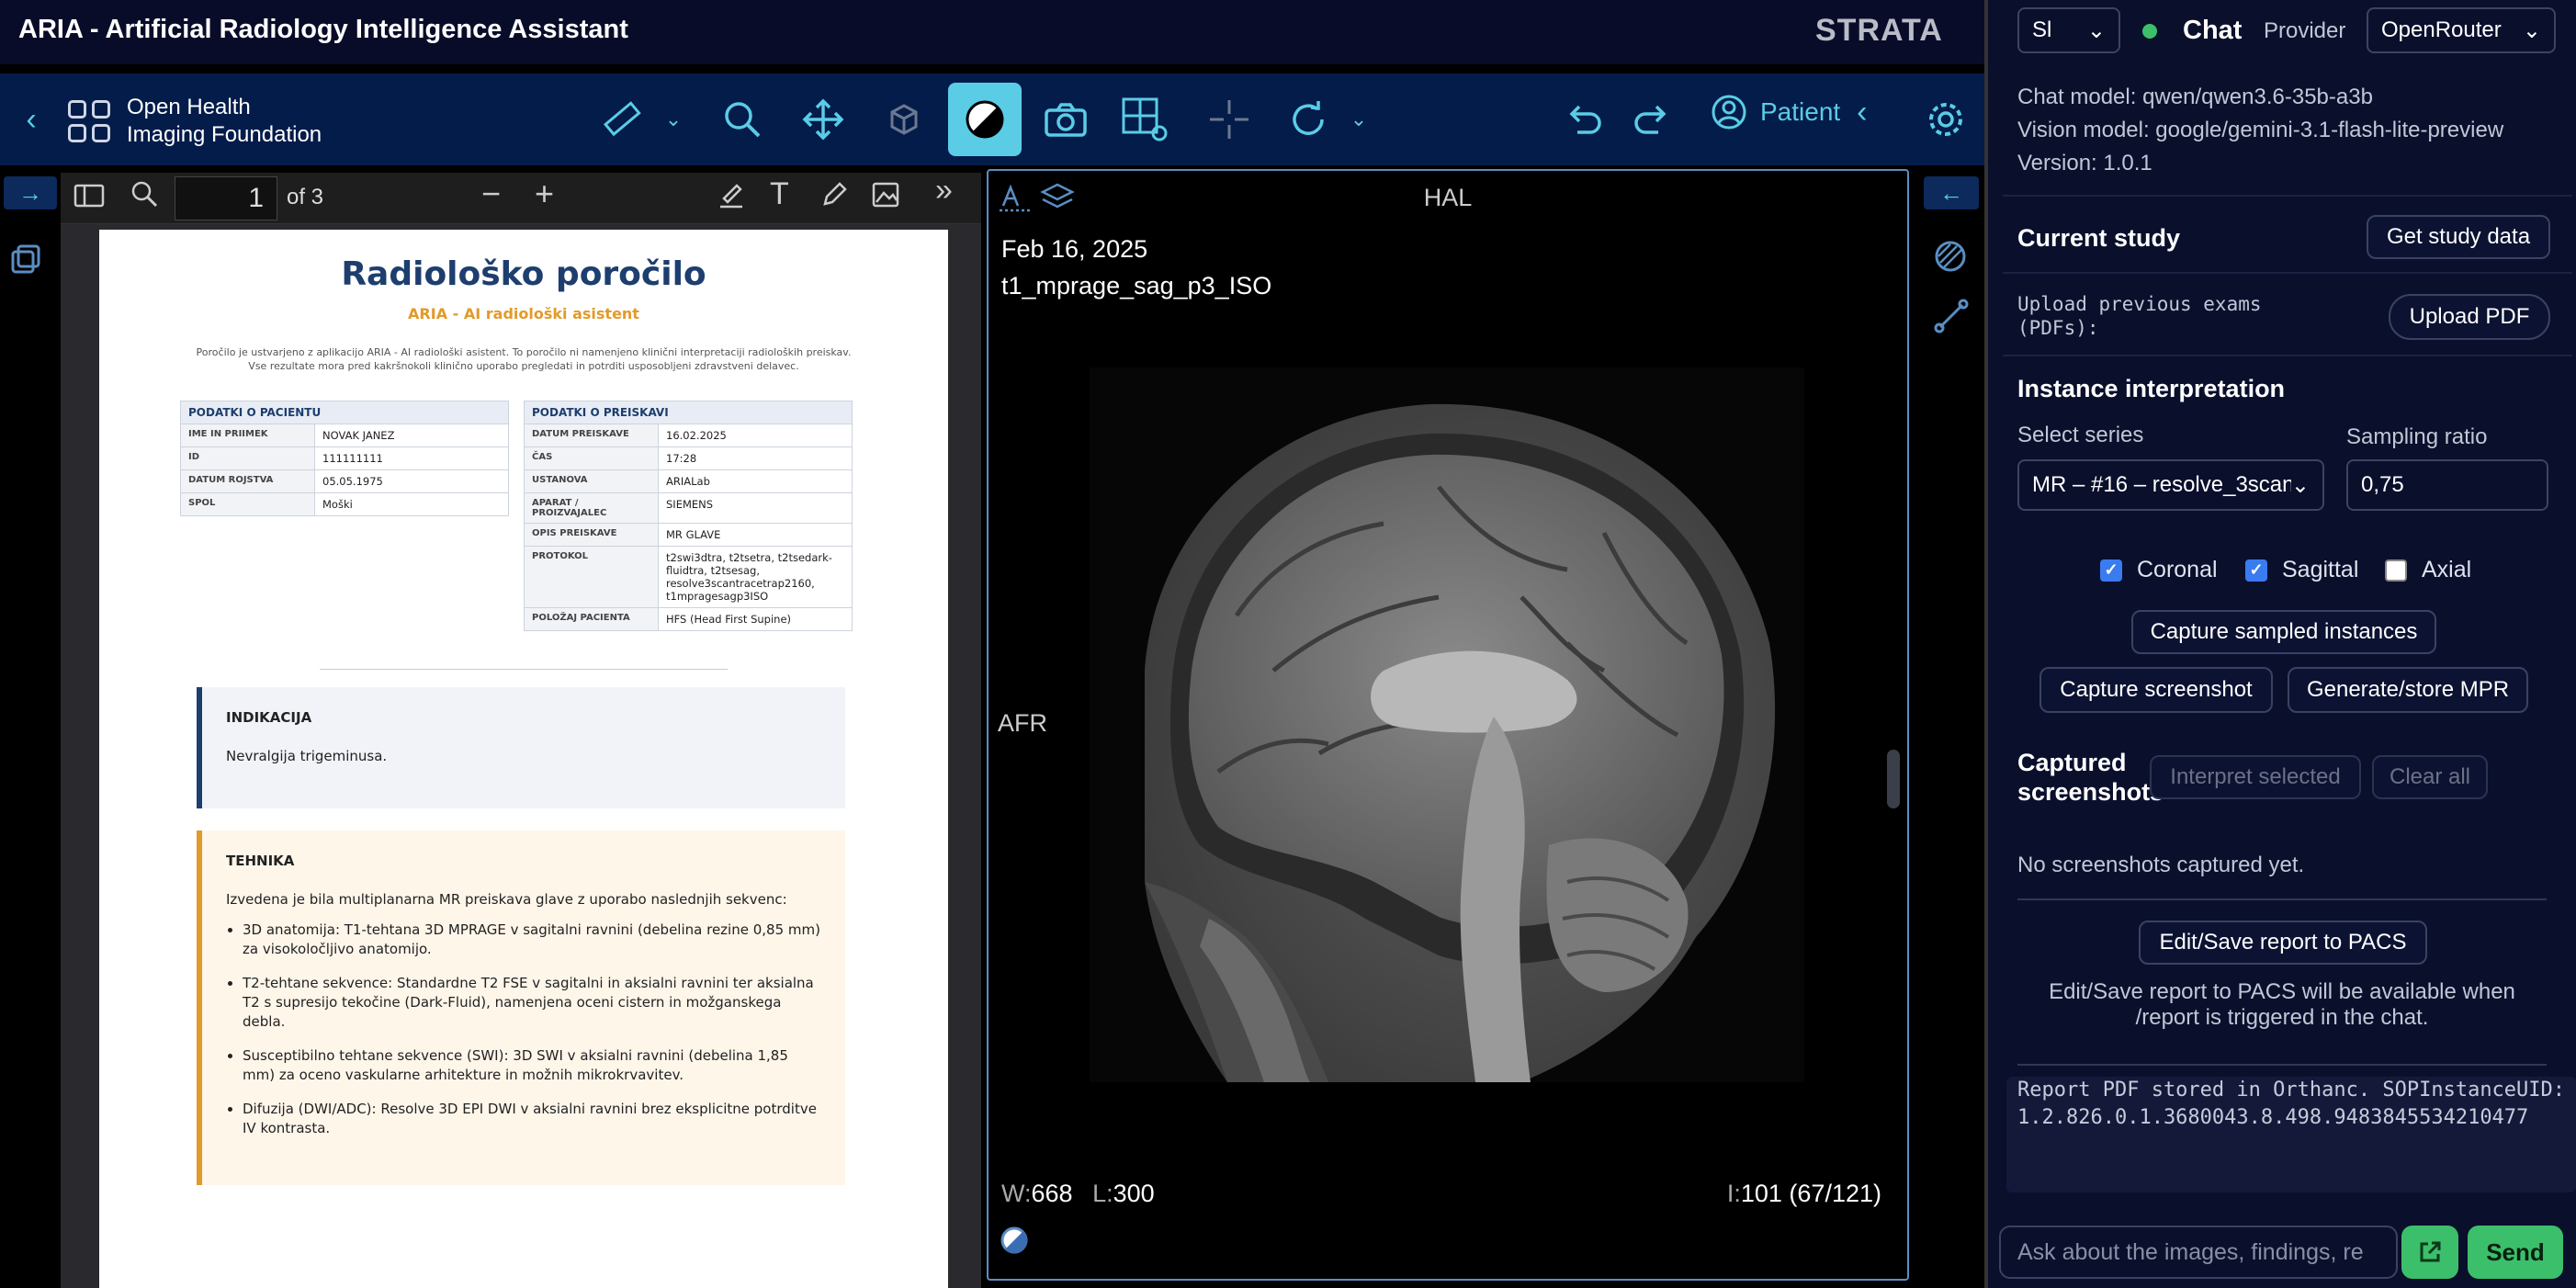  What do you see at coordinates (523, 274) in the screenshot?
I see `report-title: Radiološko poročilo` at bounding box center [523, 274].